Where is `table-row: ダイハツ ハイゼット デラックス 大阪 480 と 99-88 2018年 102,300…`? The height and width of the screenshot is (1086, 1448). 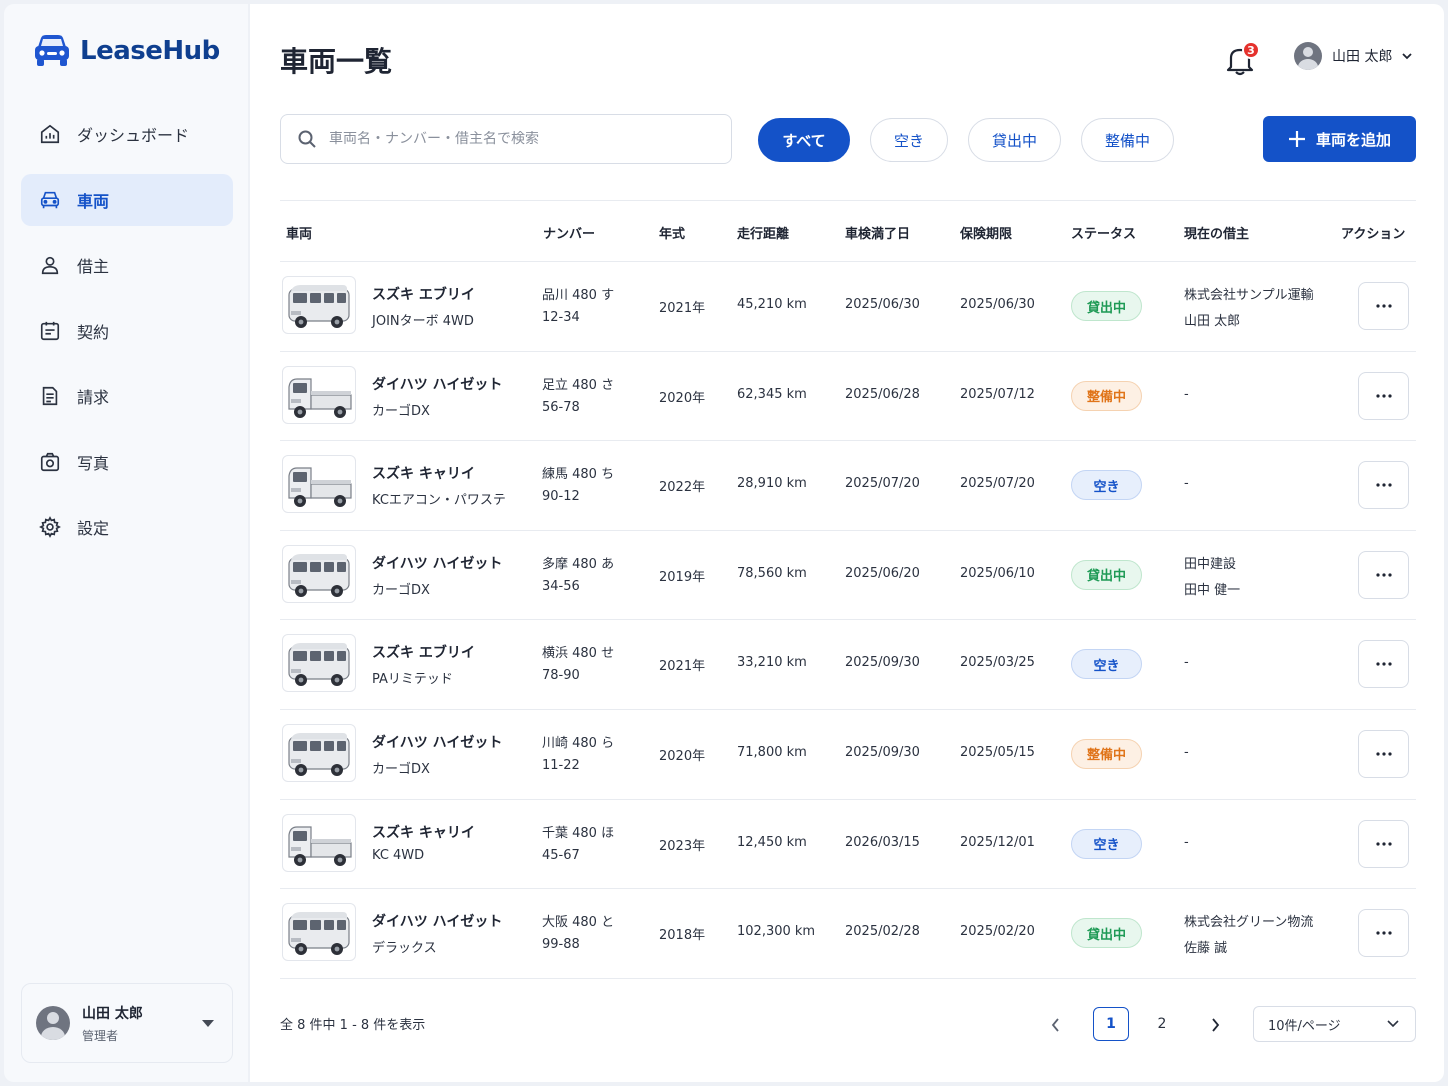
table-row: ダイハツ ハイゼット デラックス 大阪 480 と 99-88 2018年 102,300… is located at coordinates (848, 934).